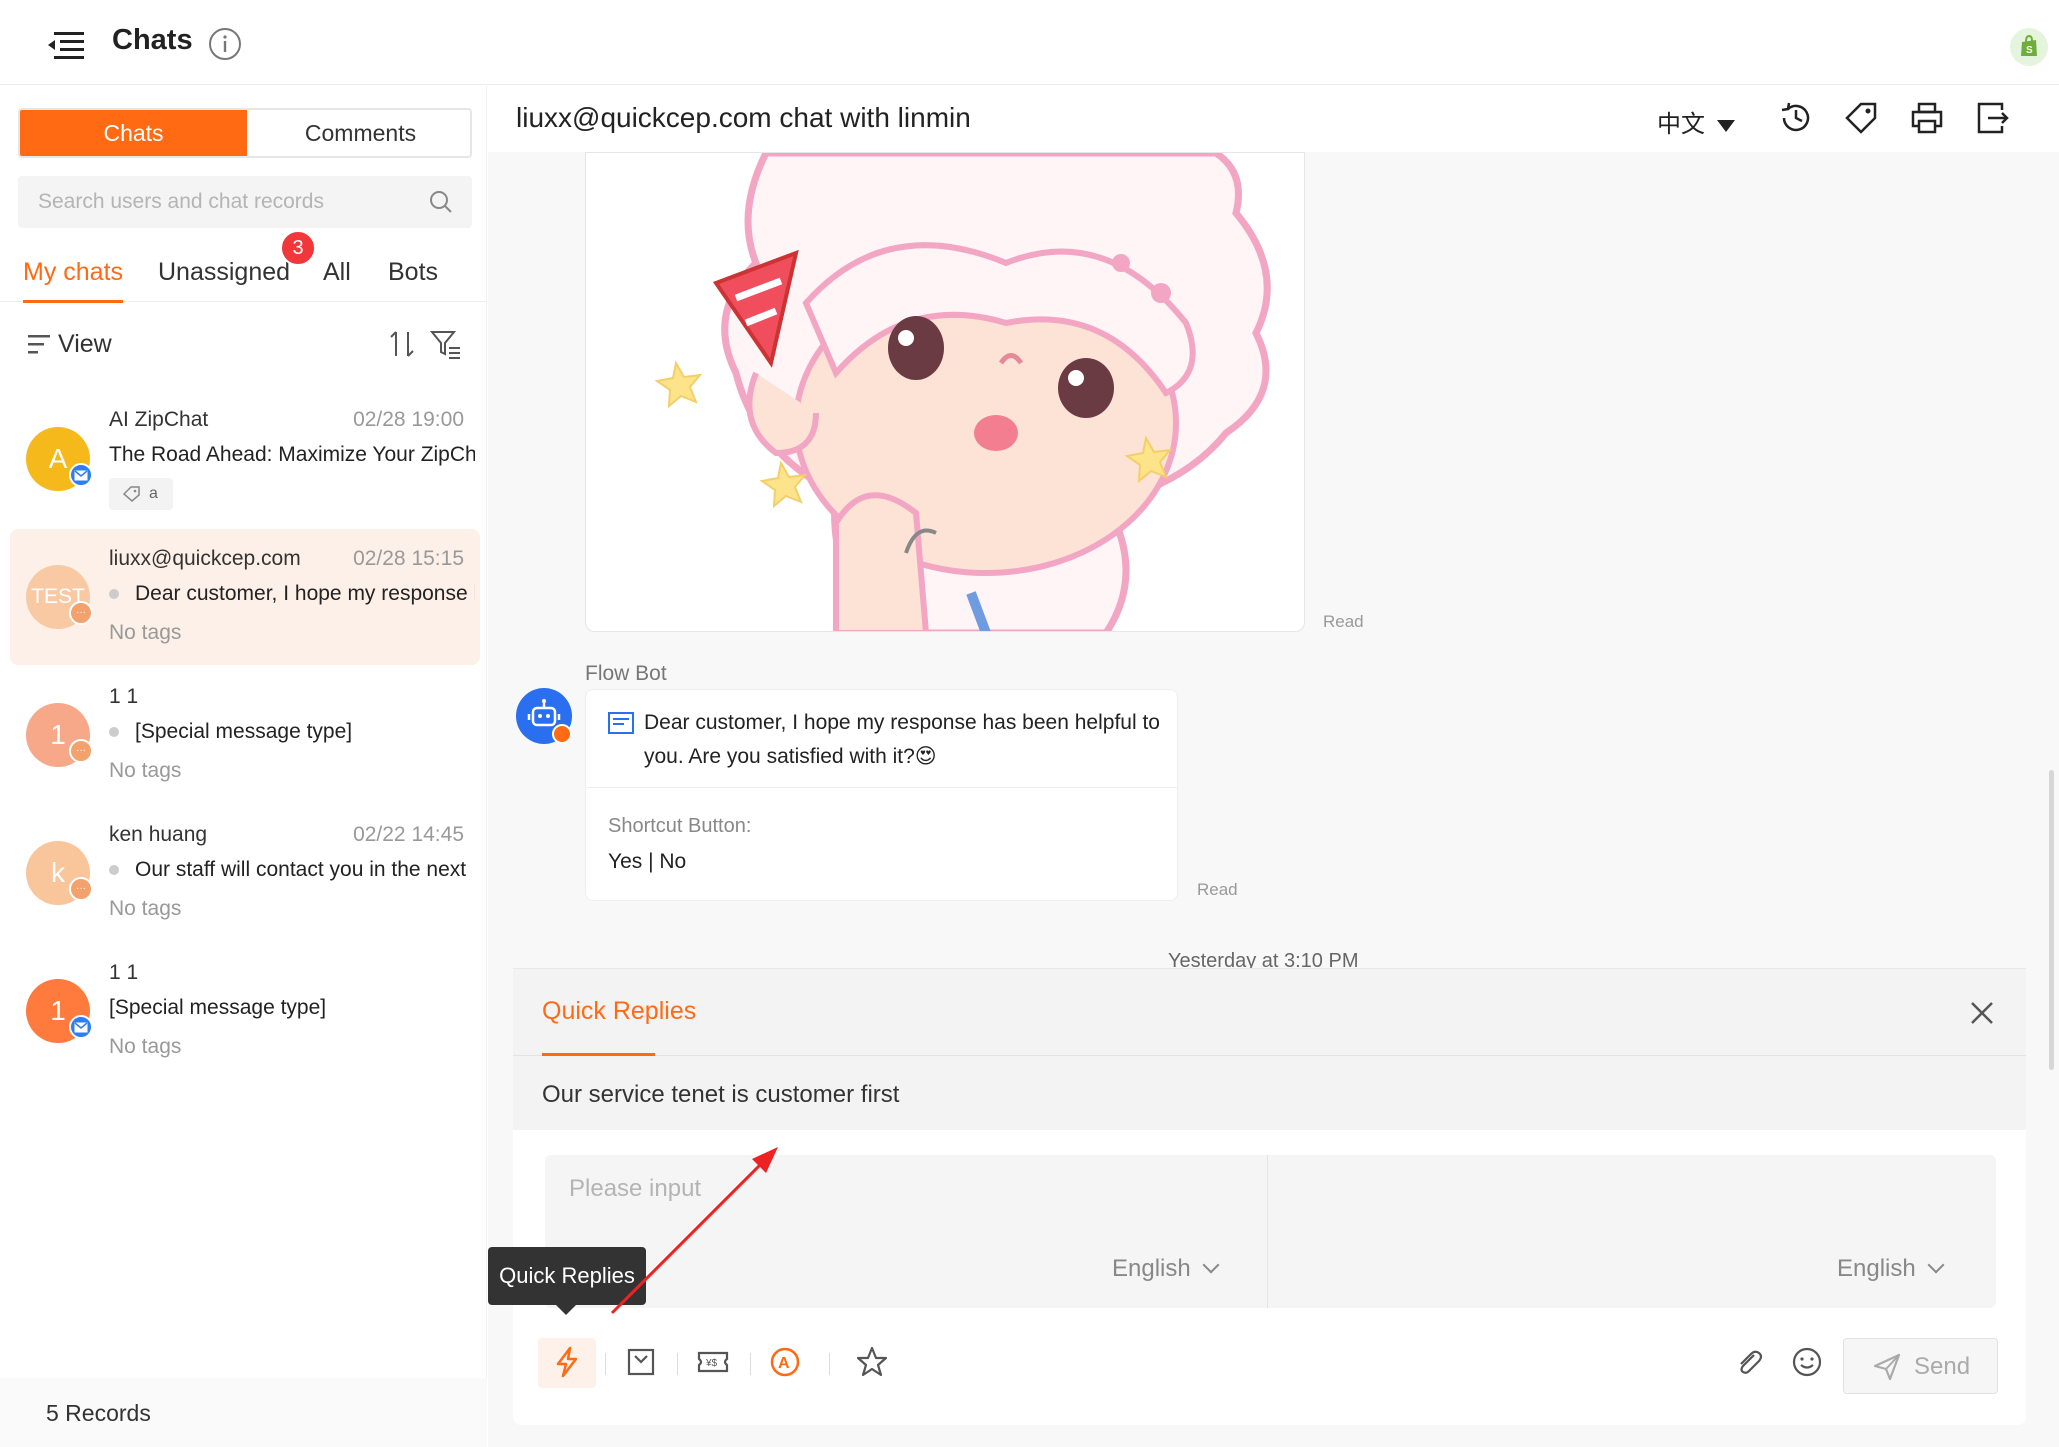 The width and height of the screenshot is (2059, 1447). What do you see at coordinates (567, 1362) in the screenshot?
I see `lightning-icon` at bounding box center [567, 1362].